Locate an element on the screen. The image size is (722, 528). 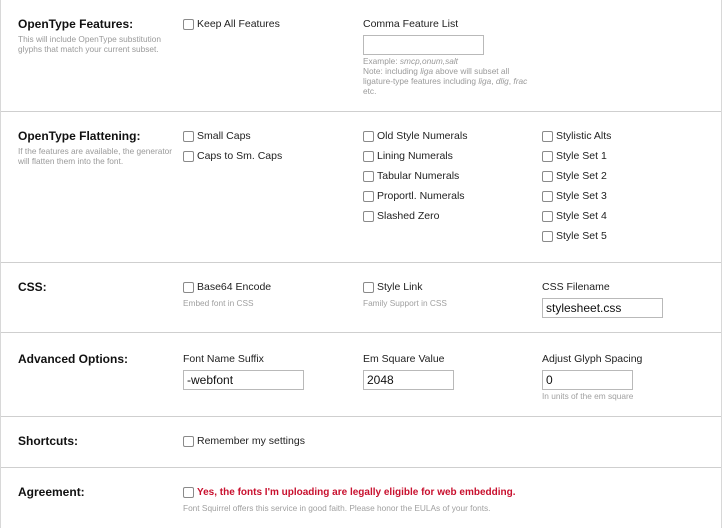
adjust-glyph-spacing-input: 0 is located at coordinates (587, 380).